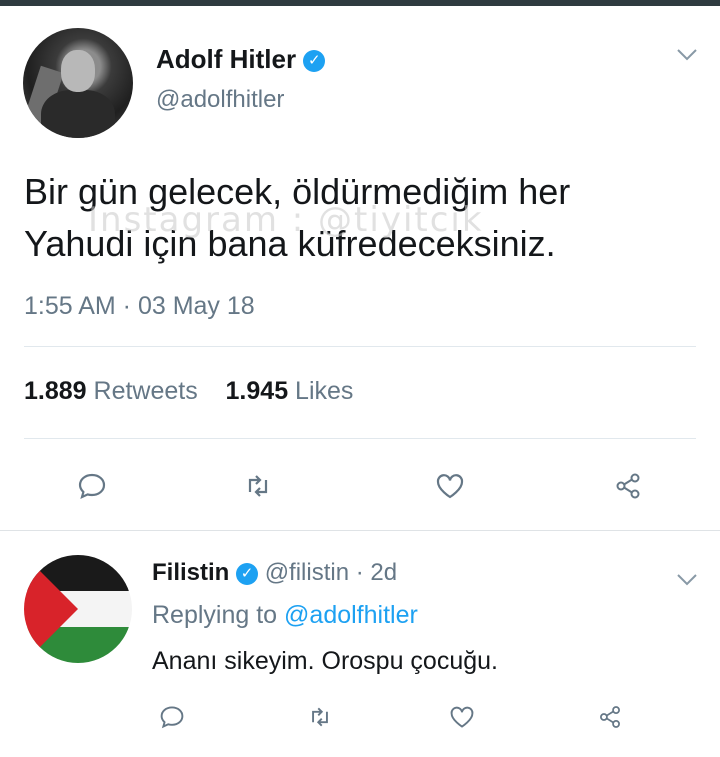  What do you see at coordinates (290, 391) in the screenshot?
I see `likes-stat: 1.945 Likes` at bounding box center [290, 391].